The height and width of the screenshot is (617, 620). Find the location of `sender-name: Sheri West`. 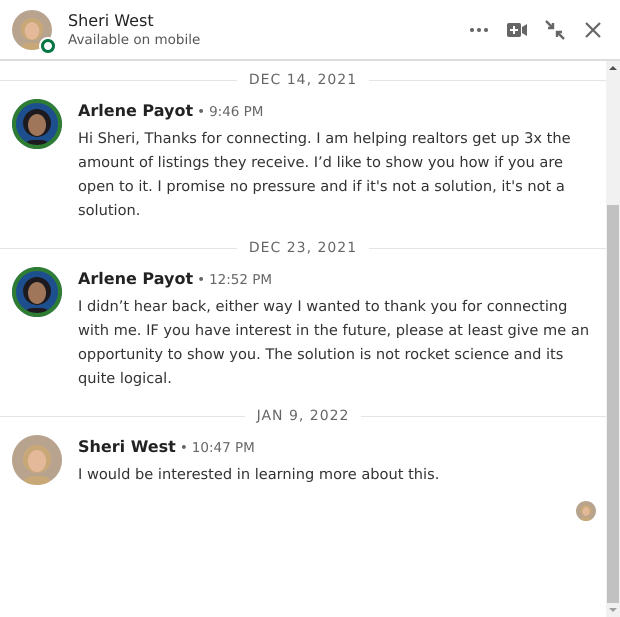

sender-name: Sheri West is located at coordinates (127, 447).